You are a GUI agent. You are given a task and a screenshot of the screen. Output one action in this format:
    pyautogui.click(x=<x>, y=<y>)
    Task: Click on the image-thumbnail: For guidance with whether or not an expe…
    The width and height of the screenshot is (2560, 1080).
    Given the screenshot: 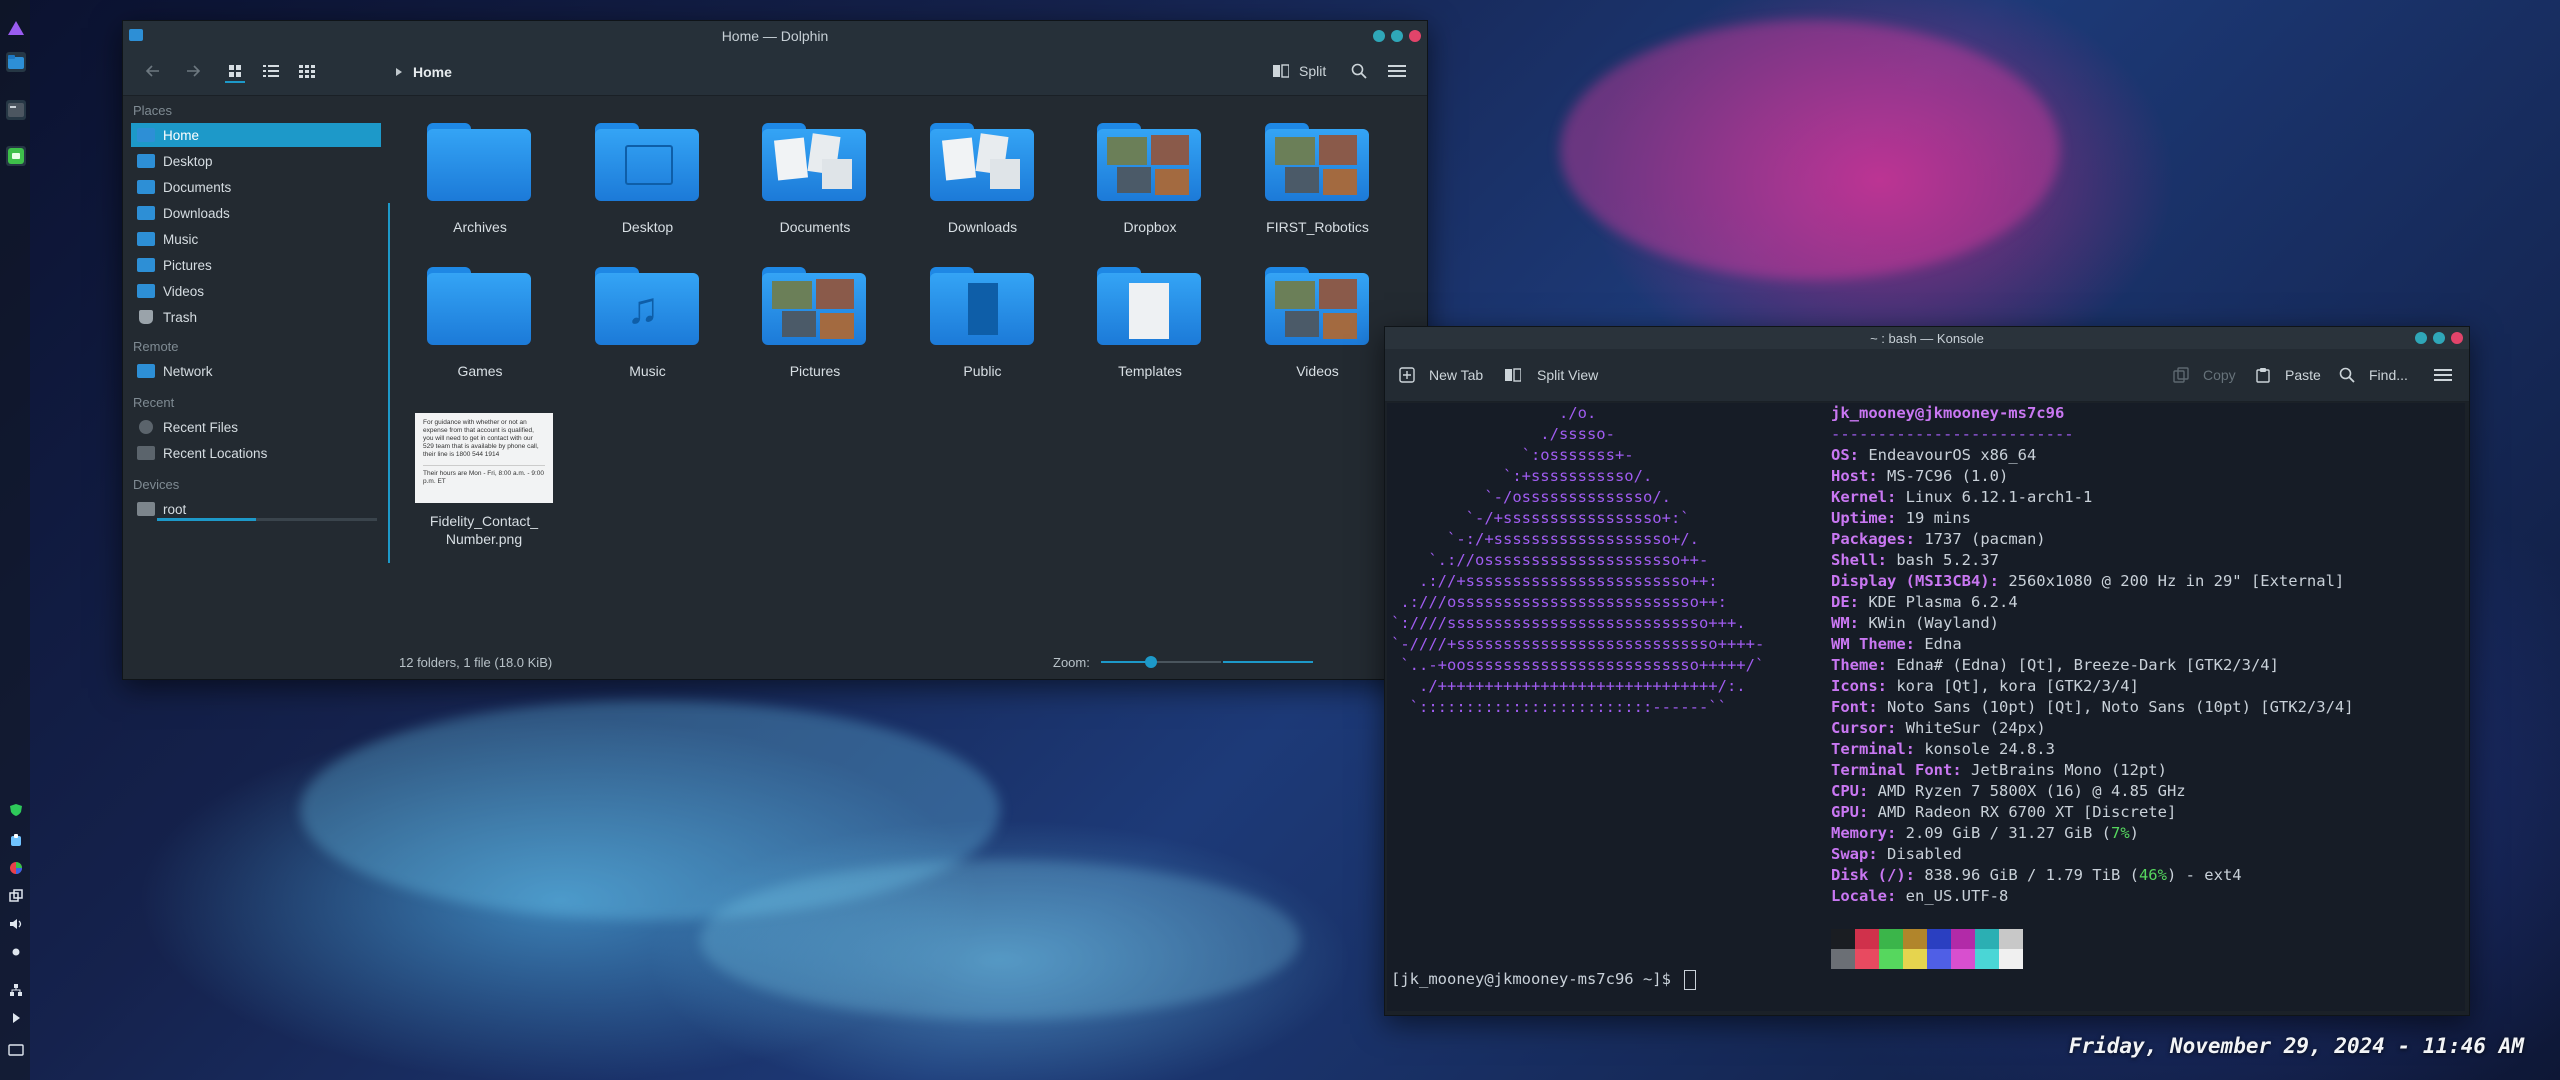 What is the action you would take?
    pyautogui.click(x=484, y=458)
    